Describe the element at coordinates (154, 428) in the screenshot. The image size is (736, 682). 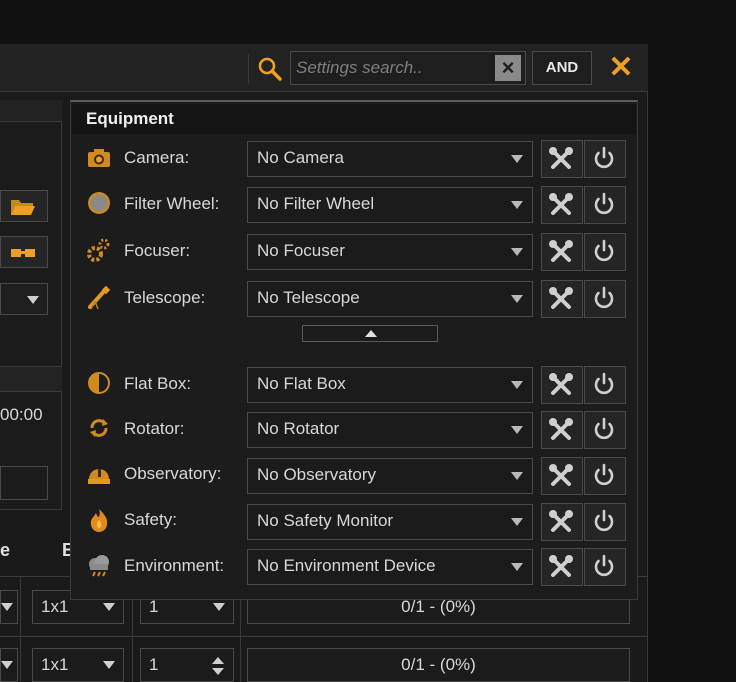
I see `rotator-label: Rotator:` at that location.